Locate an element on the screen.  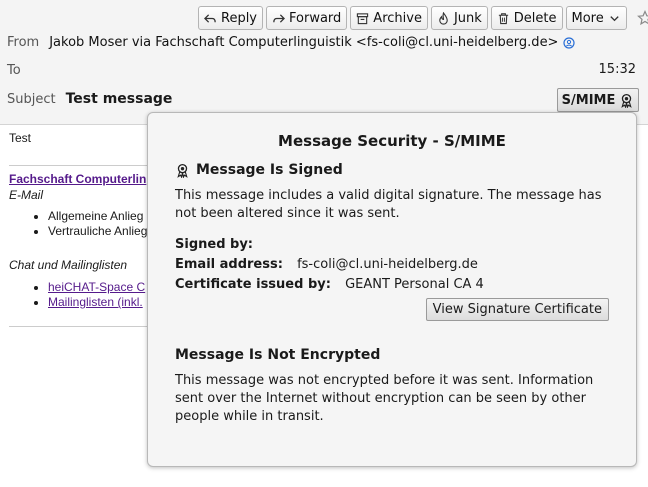
smime-button: S/MIME is located at coordinates (598, 100).